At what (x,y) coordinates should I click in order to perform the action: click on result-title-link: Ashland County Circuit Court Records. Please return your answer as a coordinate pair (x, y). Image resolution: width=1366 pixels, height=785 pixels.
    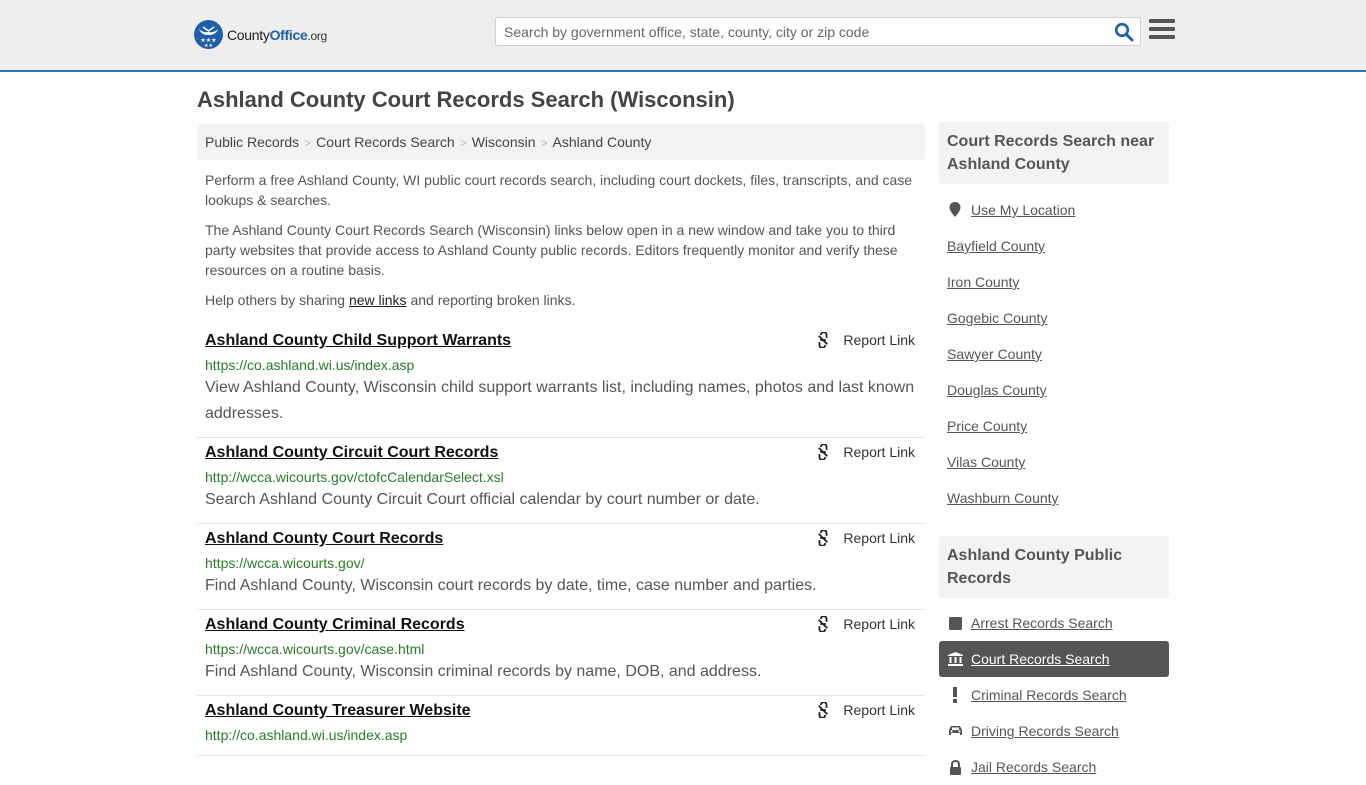
    Looking at the image, I should click on (351, 453).